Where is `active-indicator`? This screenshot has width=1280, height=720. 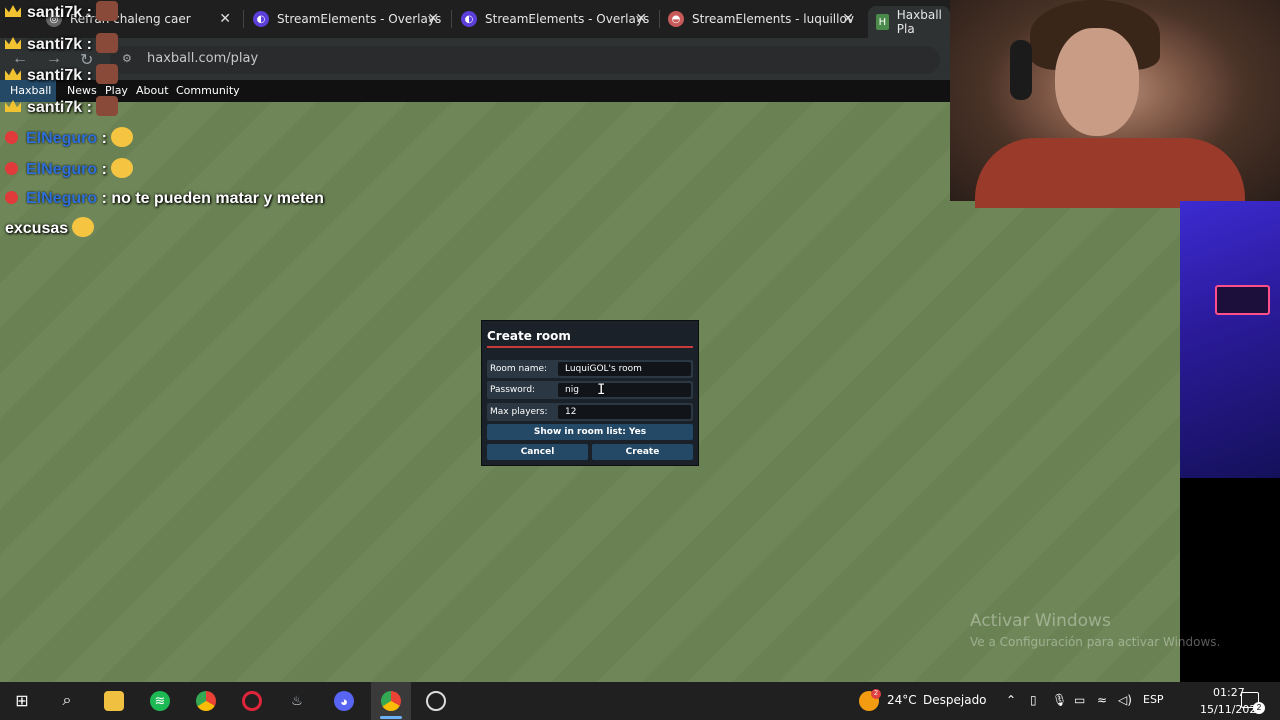
active-indicator is located at coordinates (391, 717).